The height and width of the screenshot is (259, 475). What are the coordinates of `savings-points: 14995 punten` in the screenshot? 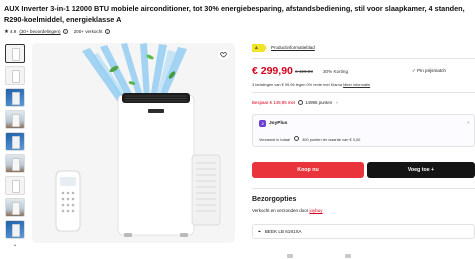 It's located at (319, 102).